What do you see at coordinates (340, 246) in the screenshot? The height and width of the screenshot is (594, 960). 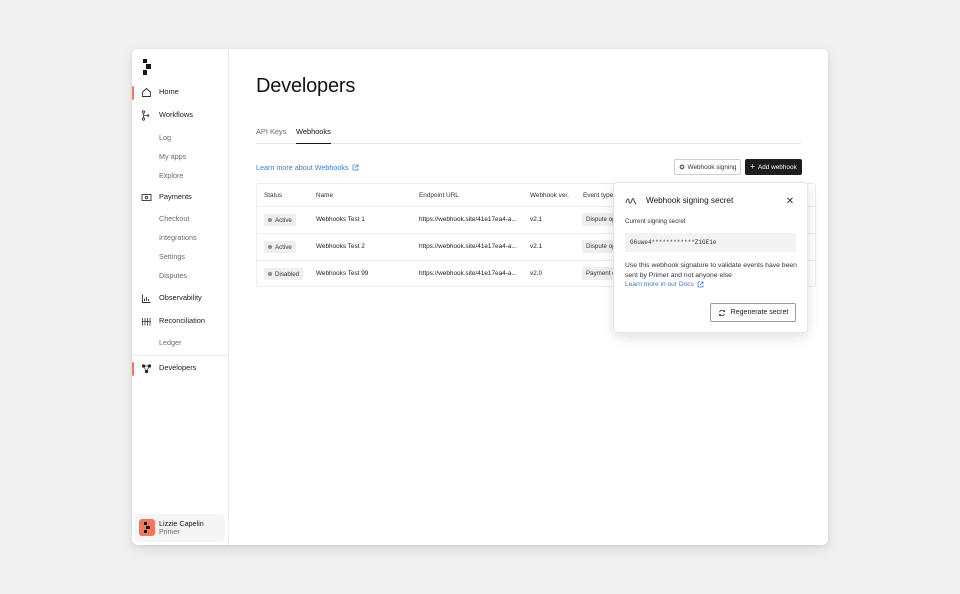 I see `webhook-name: Webhooks Test 2` at bounding box center [340, 246].